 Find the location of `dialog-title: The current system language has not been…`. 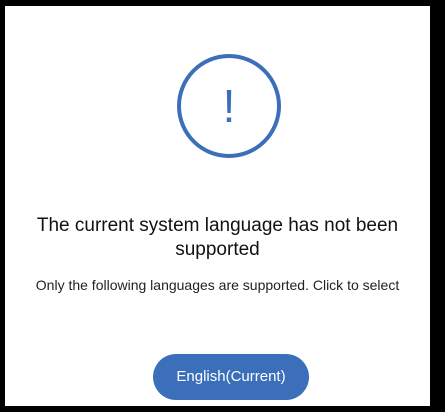

dialog-title: The current system language has not been… is located at coordinates (217, 237).